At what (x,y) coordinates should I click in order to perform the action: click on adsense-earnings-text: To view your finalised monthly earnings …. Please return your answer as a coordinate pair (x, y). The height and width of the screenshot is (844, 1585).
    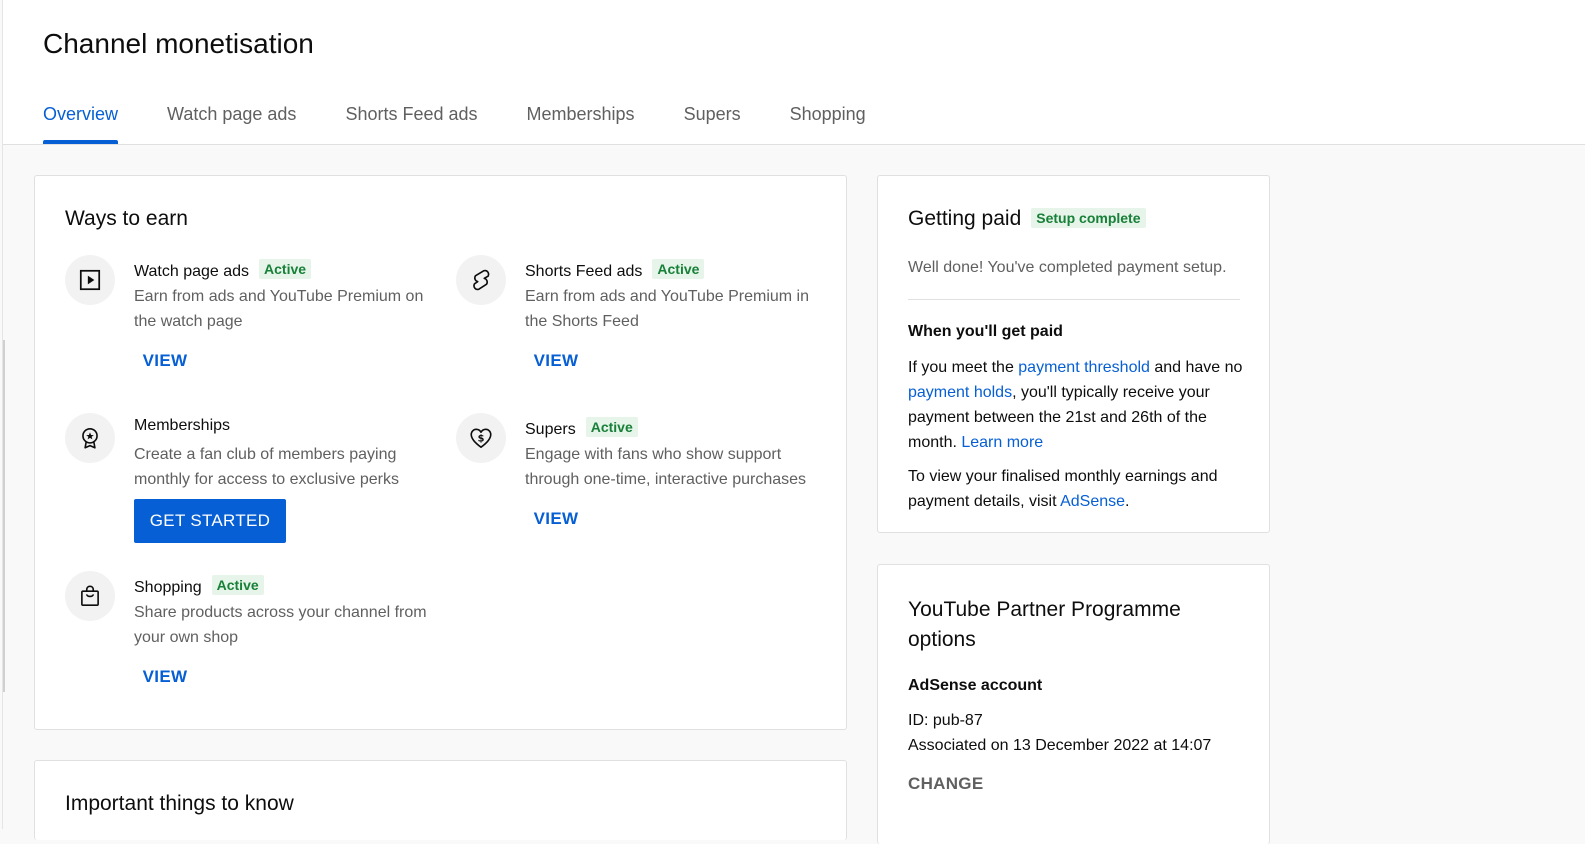
    Looking at the image, I should click on (1075, 489).